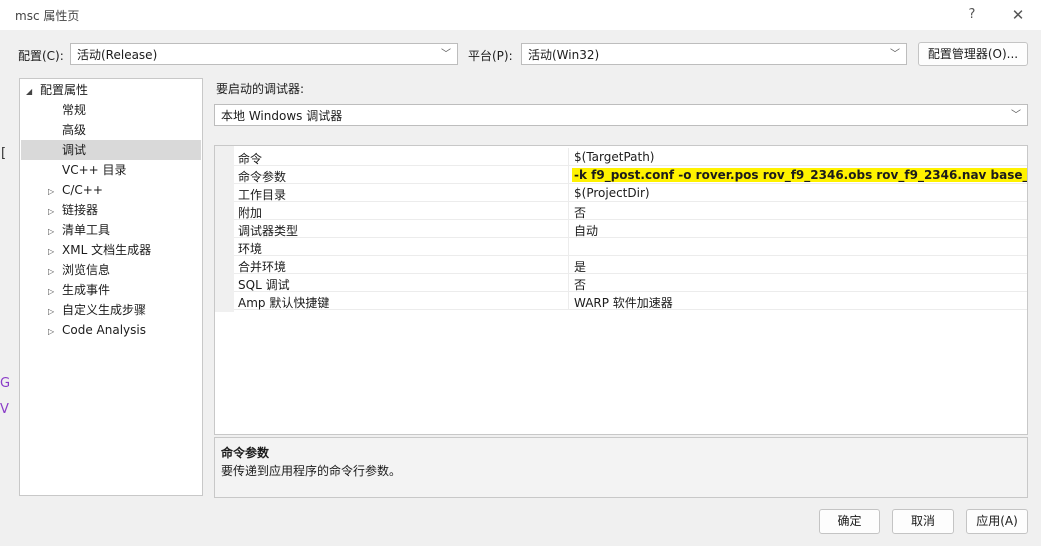 The image size is (1041, 546). I want to click on tree-item-code-analysis: ▷ Code Analysis, so click(97, 330).